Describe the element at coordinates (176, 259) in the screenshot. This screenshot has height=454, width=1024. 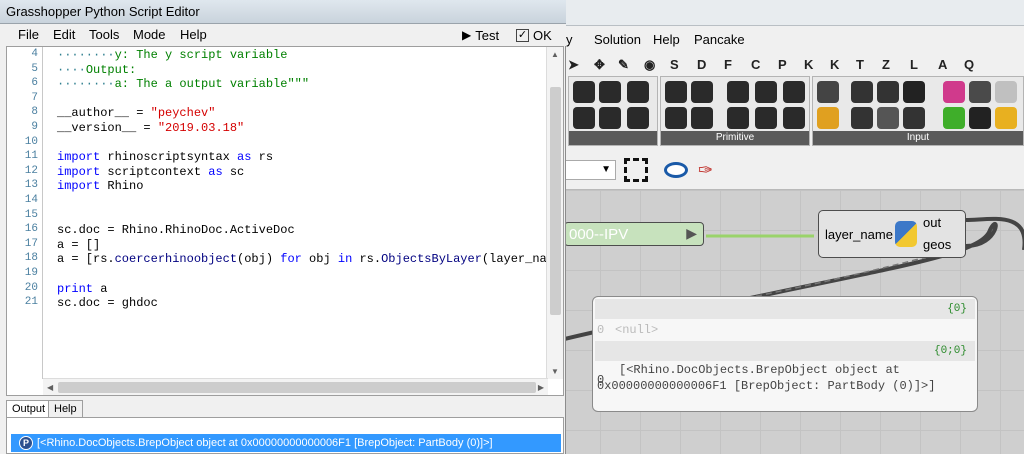
I see `code-token: coercerhinoobject` at that location.